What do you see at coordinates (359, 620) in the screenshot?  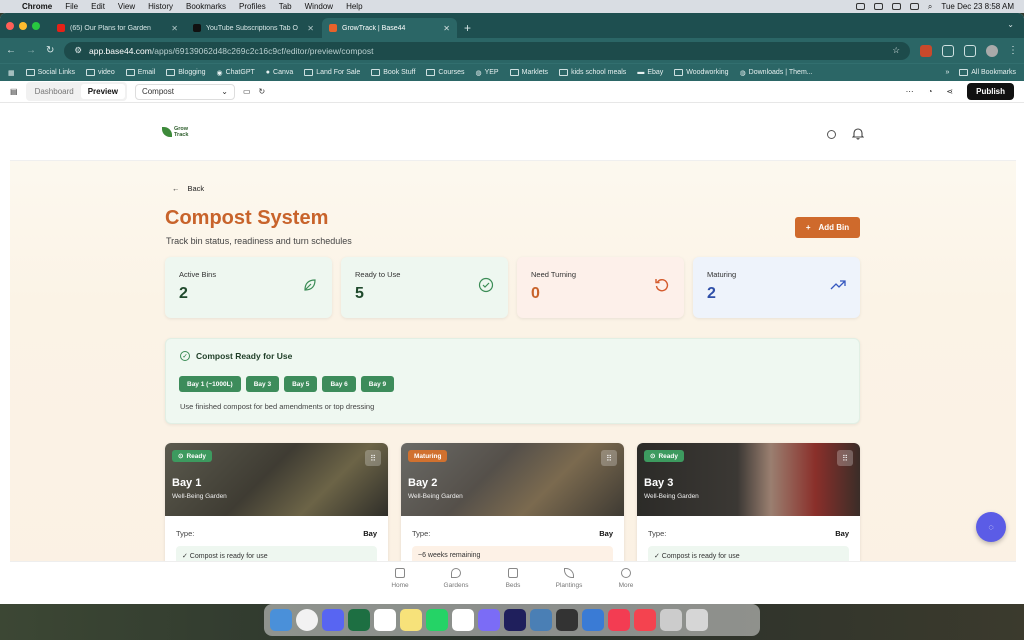 I see `excel-icon` at bounding box center [359, 620].